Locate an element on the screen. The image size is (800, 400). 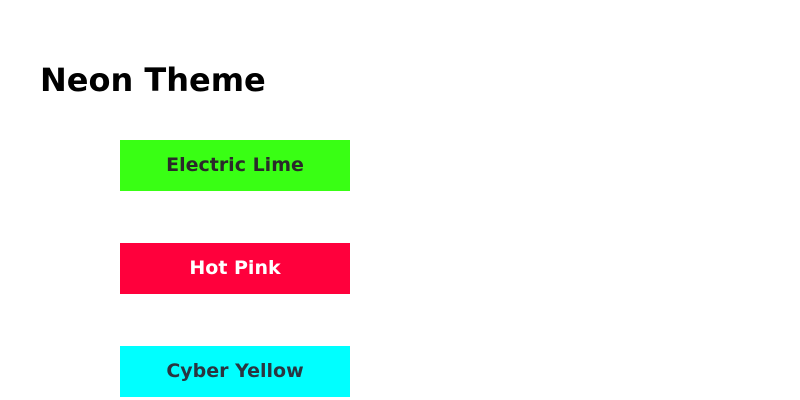
cyber-yellow-button: Cyber Yellow is located at coordinates (235, 371).